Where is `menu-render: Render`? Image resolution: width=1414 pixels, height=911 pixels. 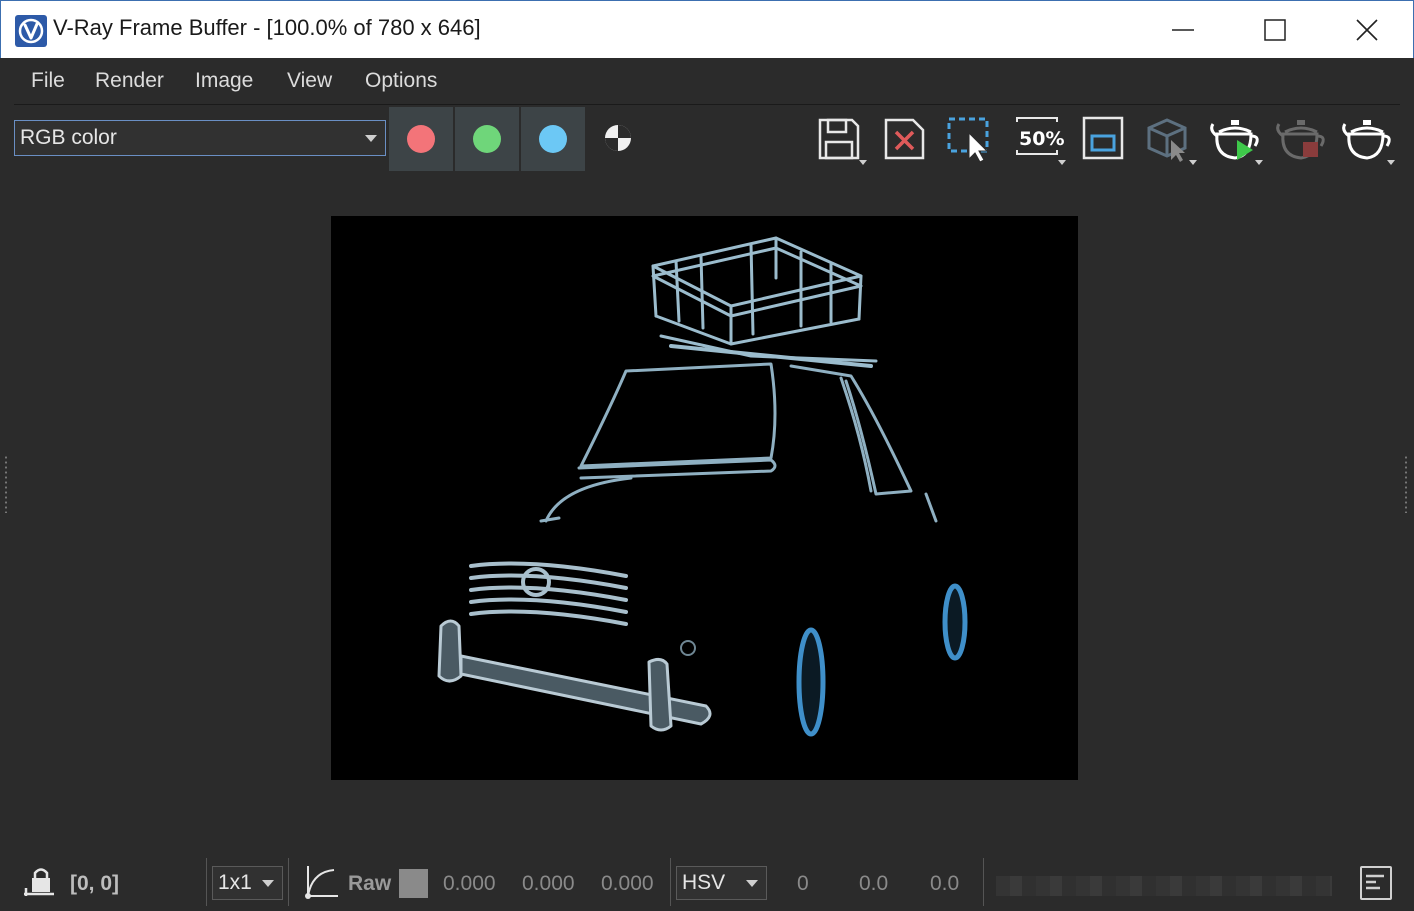
menu-render: Render is located at coordinates (129, 81).